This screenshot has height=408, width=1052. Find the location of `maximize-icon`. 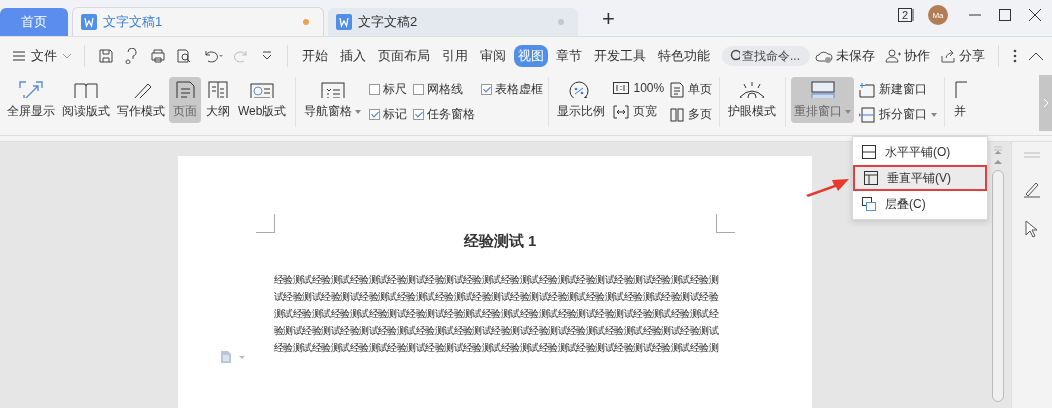

maximize-icon is located at coordinates (1005, 15).